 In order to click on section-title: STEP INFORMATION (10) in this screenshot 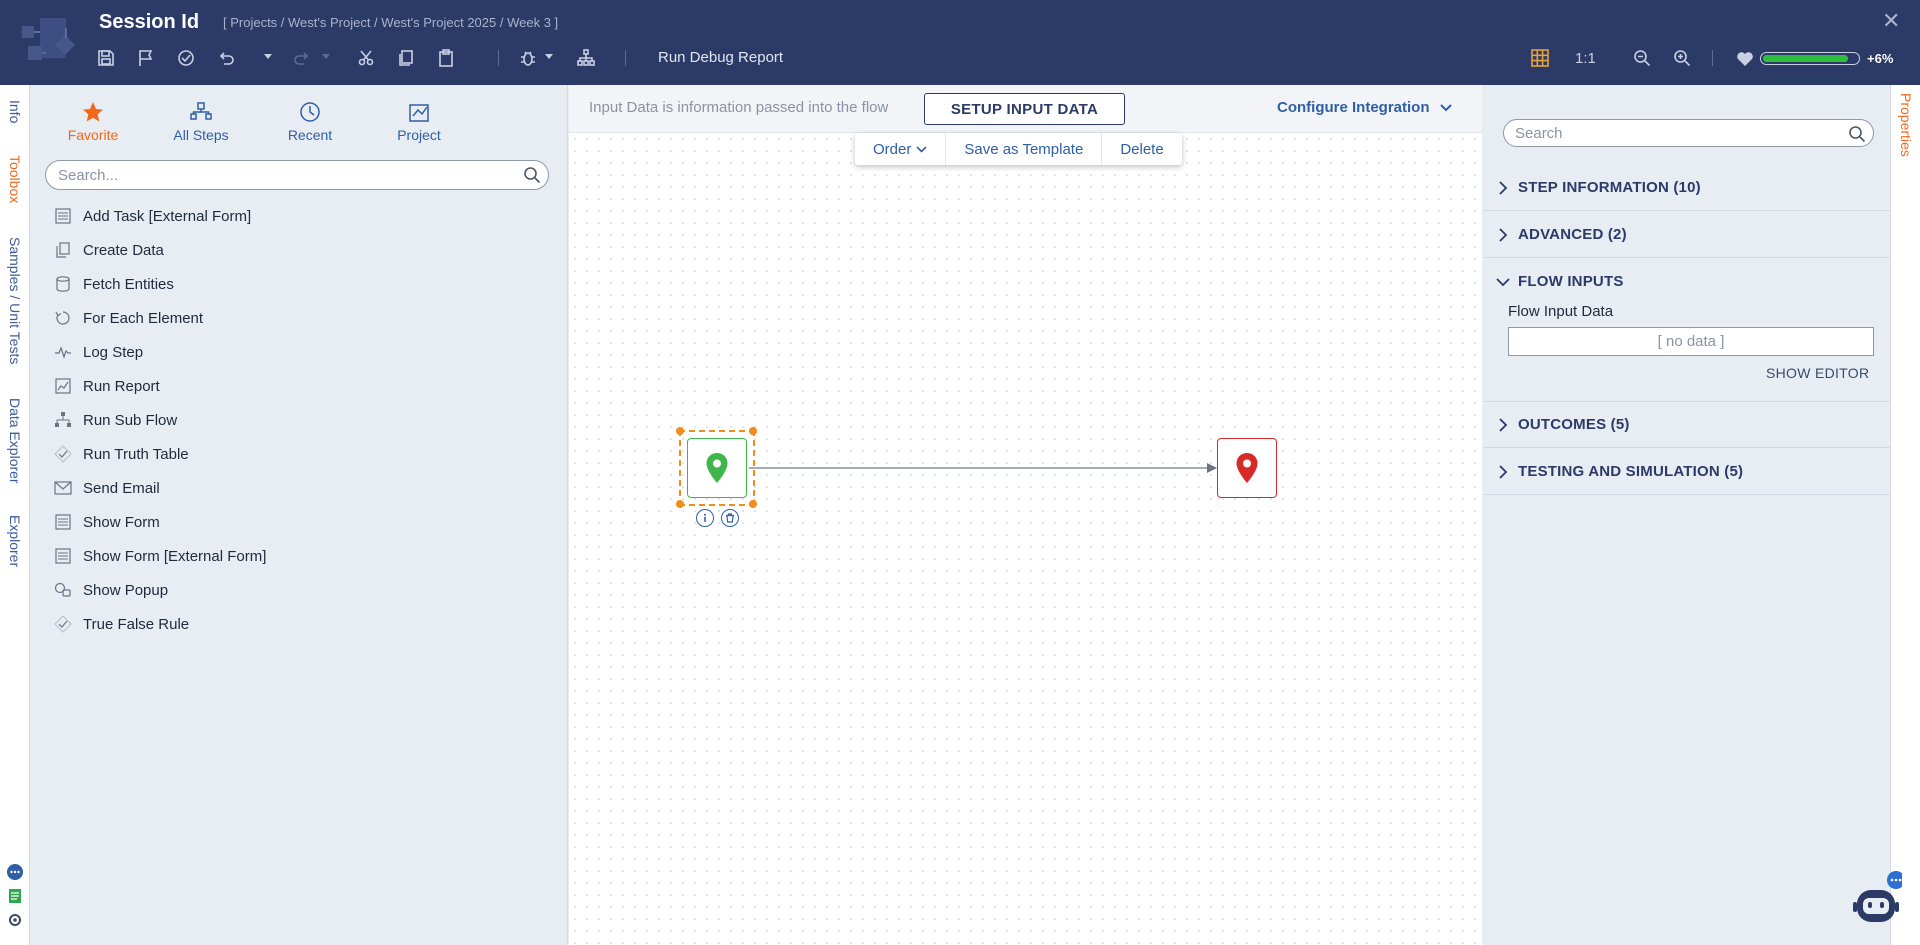, I will do `click(1609, 187)`.